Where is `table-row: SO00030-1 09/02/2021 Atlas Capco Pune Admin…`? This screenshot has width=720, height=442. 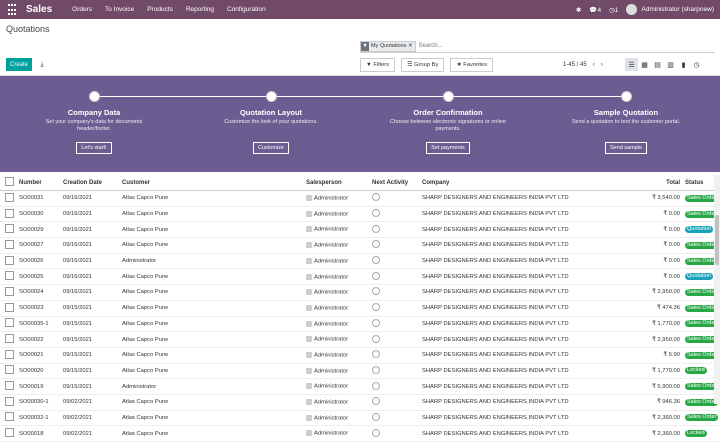 table-row: SO00030-1 09/02/2021 Atlas Capco Pune Admin… is located at coordinates (360, 402).